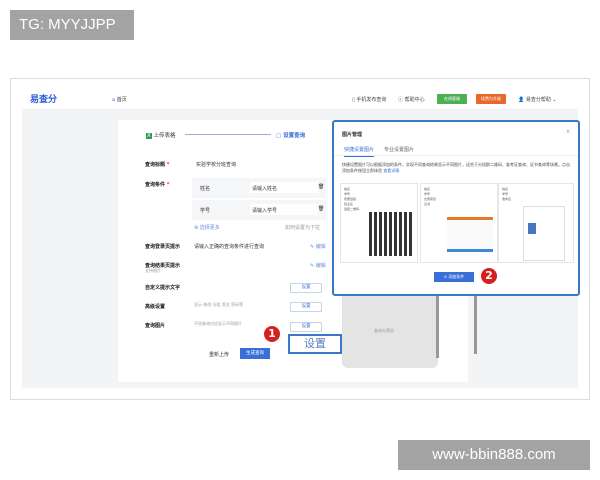  What do you see at coordinates (544, 233) in the screenshot?
I see `admission-ticket-icon` at bounding box center [544, 233].